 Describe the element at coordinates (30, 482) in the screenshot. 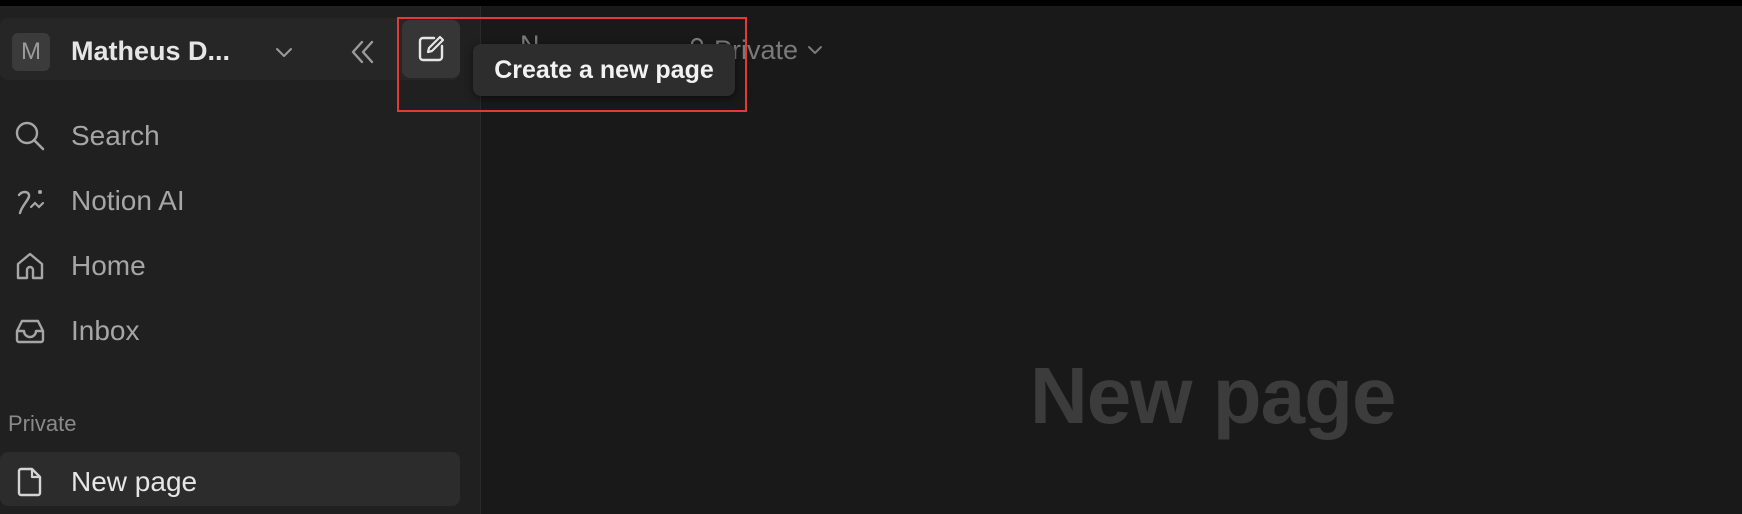

I see `page-icon` at that location.